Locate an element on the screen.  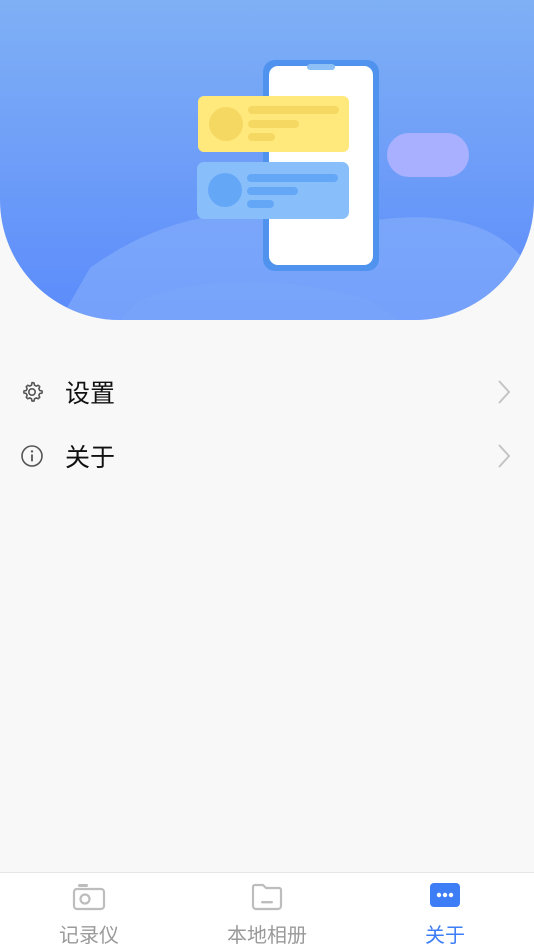
menu-item-label: 设置 is located at coordinates (90, 393).